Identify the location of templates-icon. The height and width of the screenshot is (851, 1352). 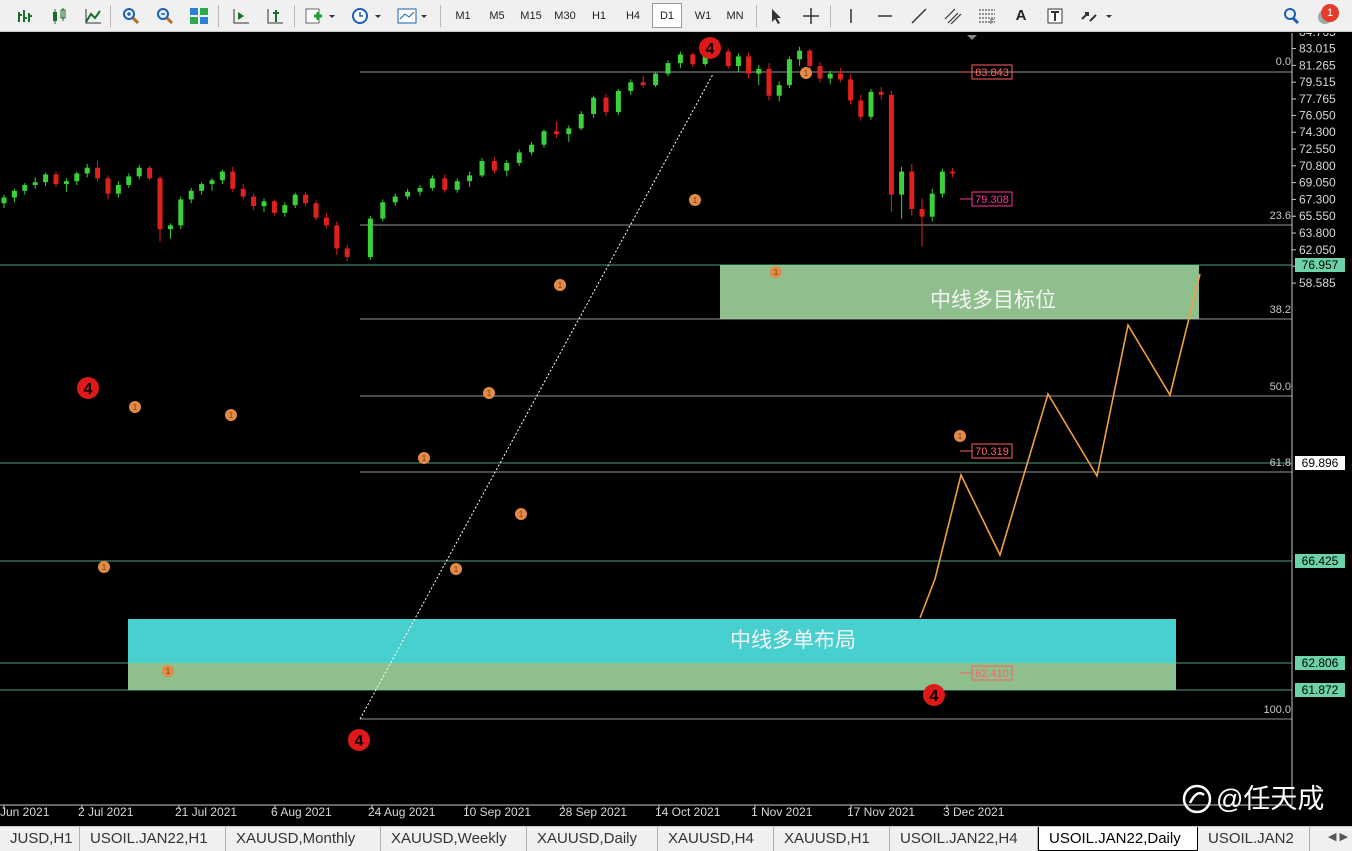
(412, 15).